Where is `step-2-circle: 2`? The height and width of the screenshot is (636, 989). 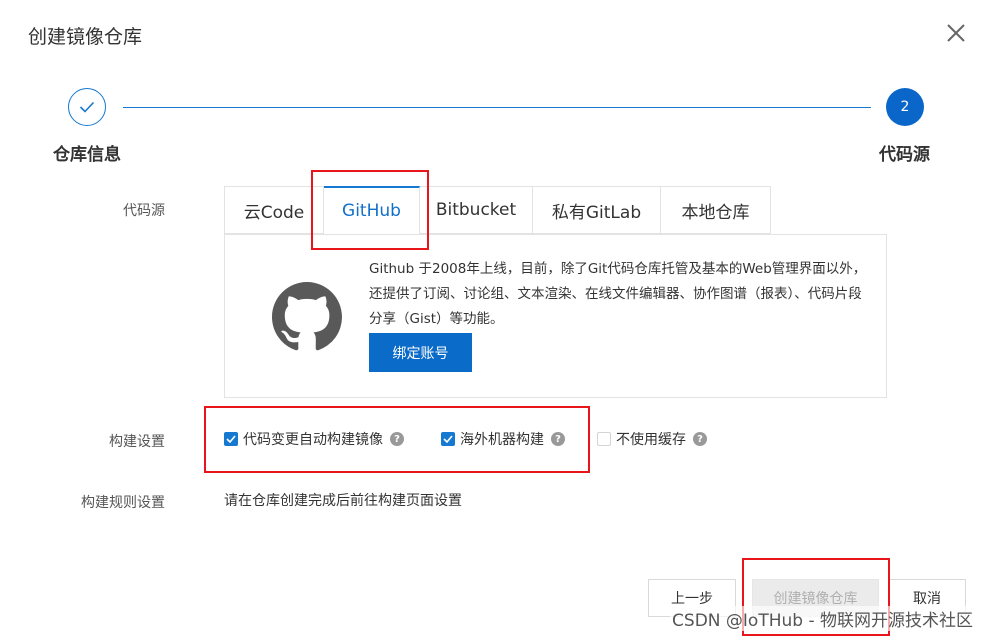 step-2-circle: 2 is located at coordinates (905, 107).